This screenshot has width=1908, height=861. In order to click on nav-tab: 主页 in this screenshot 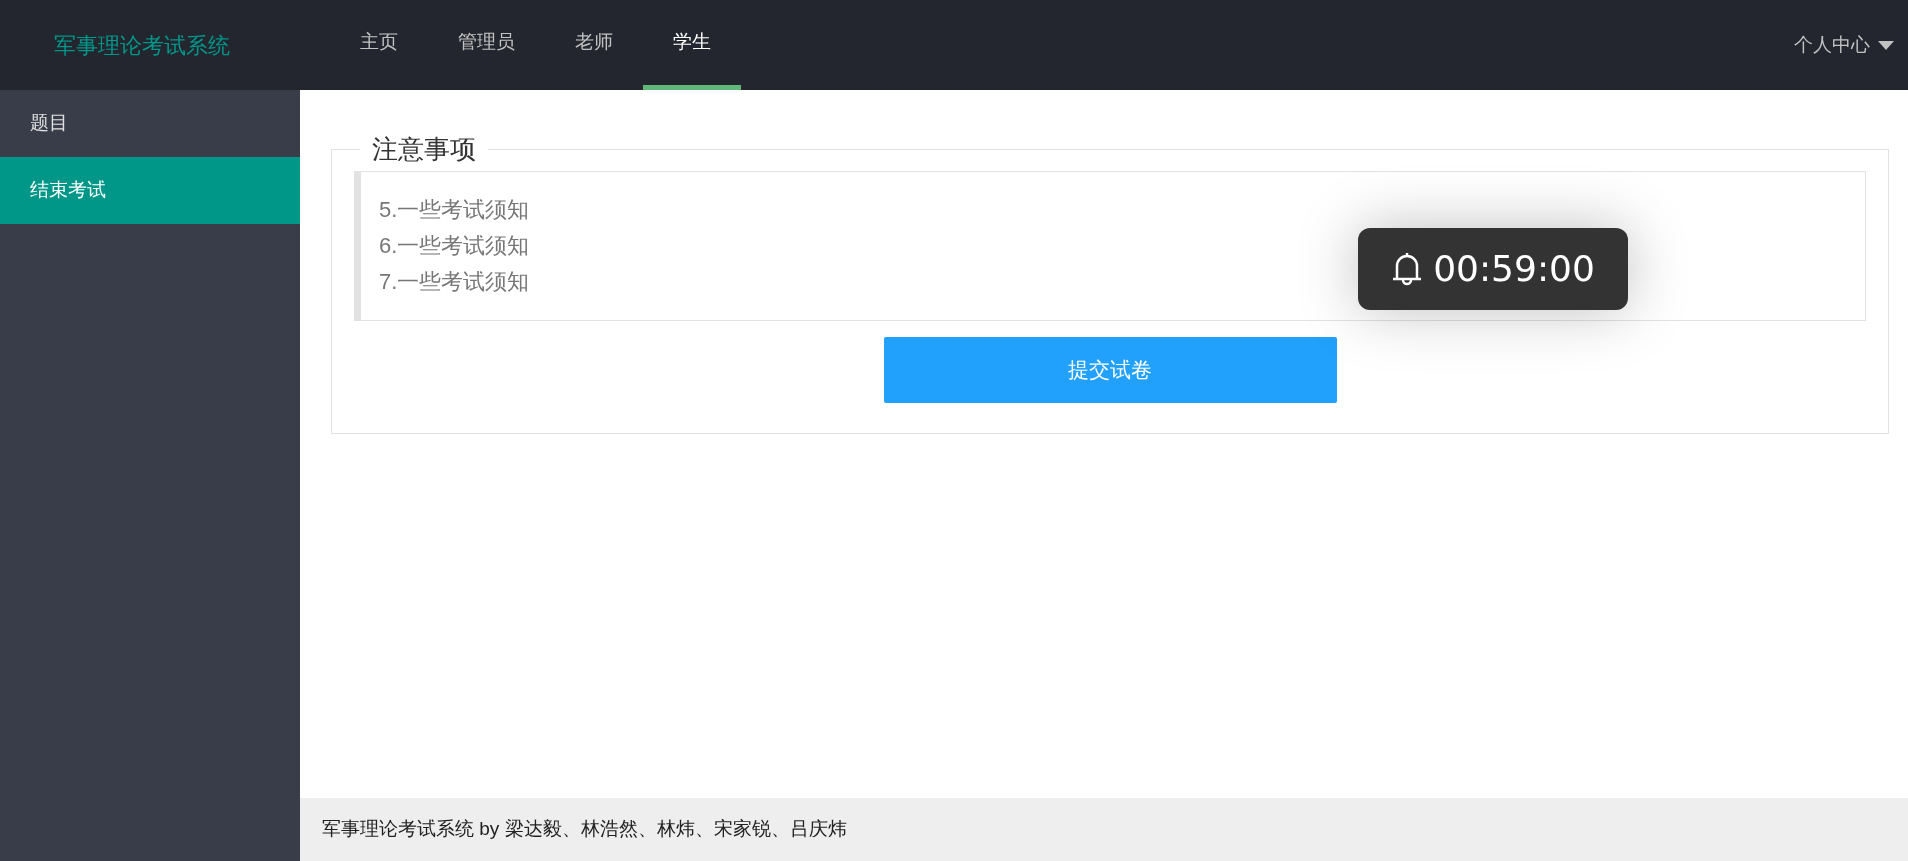, I will do `click(379, 45)`.